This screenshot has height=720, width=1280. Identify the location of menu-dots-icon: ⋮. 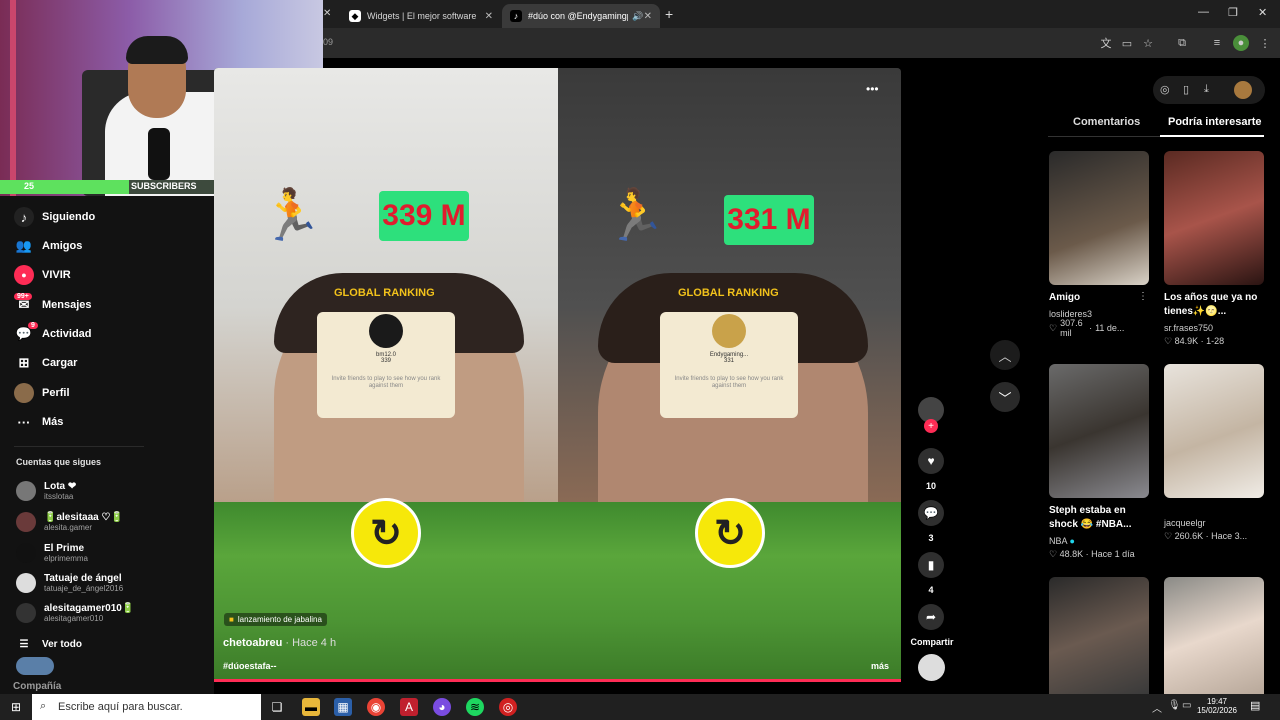
(1265, 43).